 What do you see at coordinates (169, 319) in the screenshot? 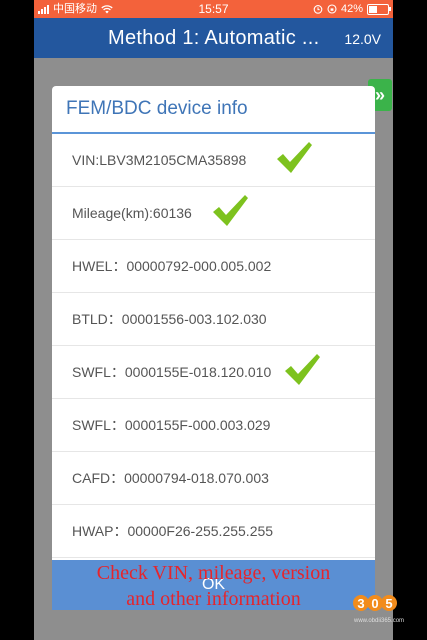
I see `info-row-text: BTLD：00001556-003.102.030` at bounding box center [169, 319].